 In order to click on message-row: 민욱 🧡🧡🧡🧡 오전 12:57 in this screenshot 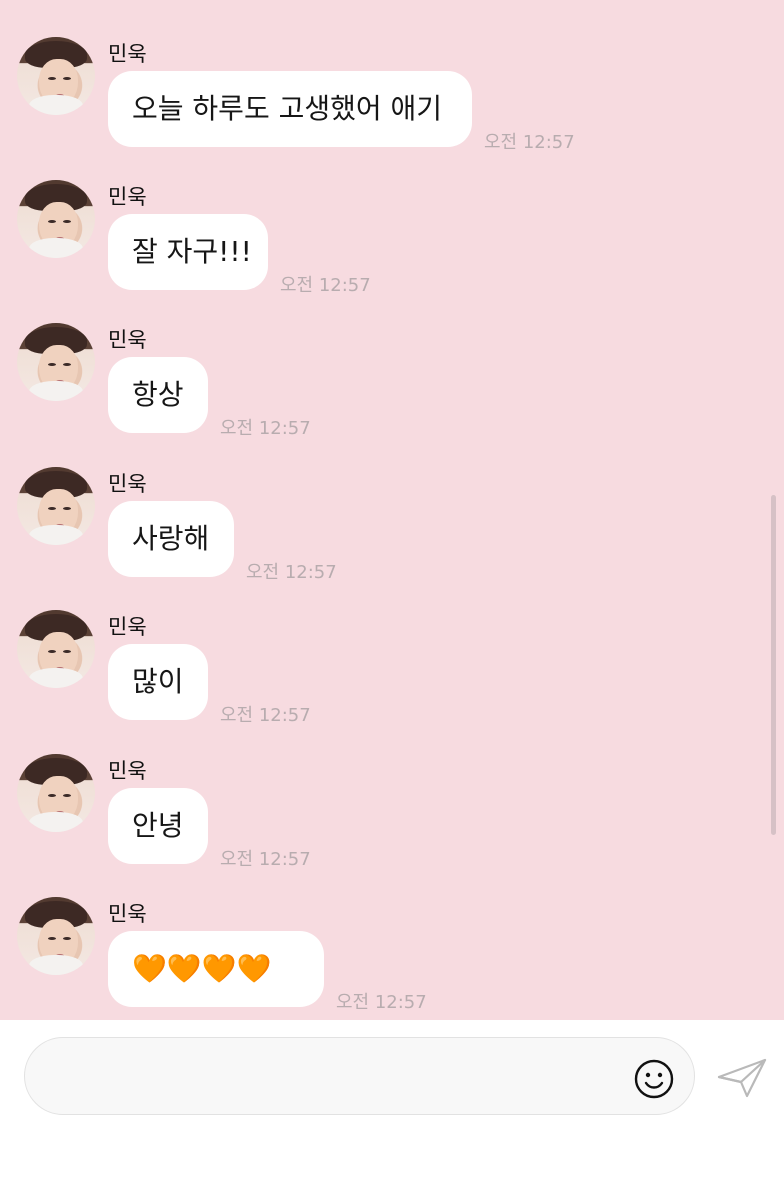, I will do `click(392, 958)`.